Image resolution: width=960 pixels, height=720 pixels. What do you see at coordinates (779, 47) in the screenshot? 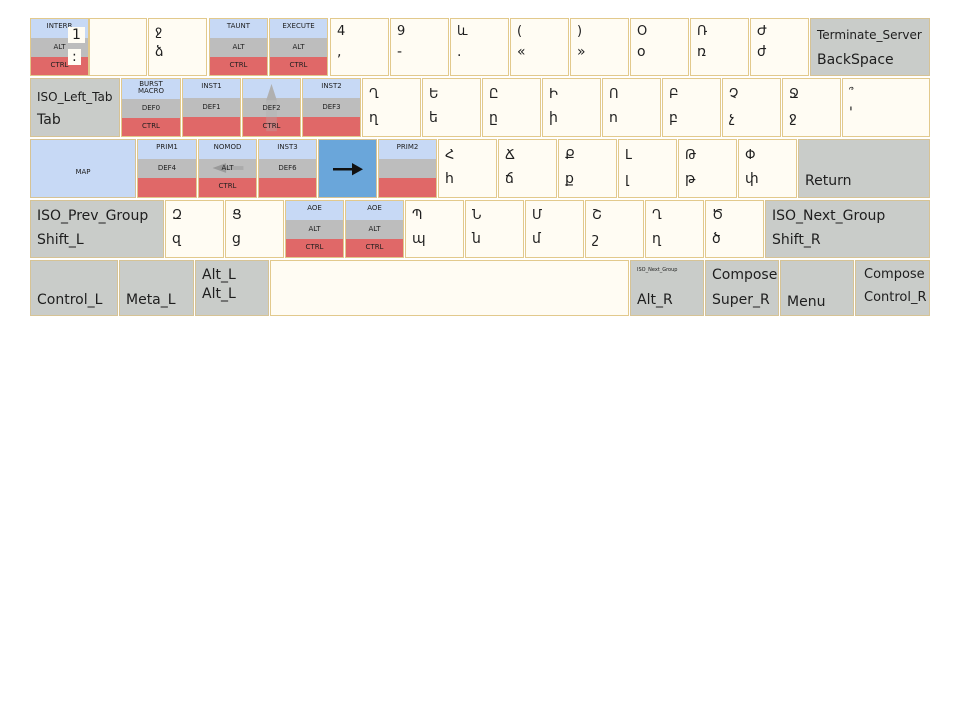
I see `key-zhe: Ժ ժ` at bounding box center [779, 47].